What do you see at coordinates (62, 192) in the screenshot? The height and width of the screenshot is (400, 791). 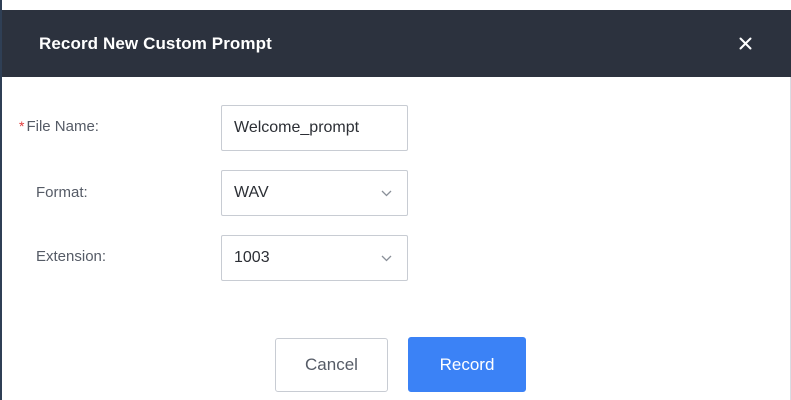 I see `format-label: Format:` at bounding box center [62, 192].